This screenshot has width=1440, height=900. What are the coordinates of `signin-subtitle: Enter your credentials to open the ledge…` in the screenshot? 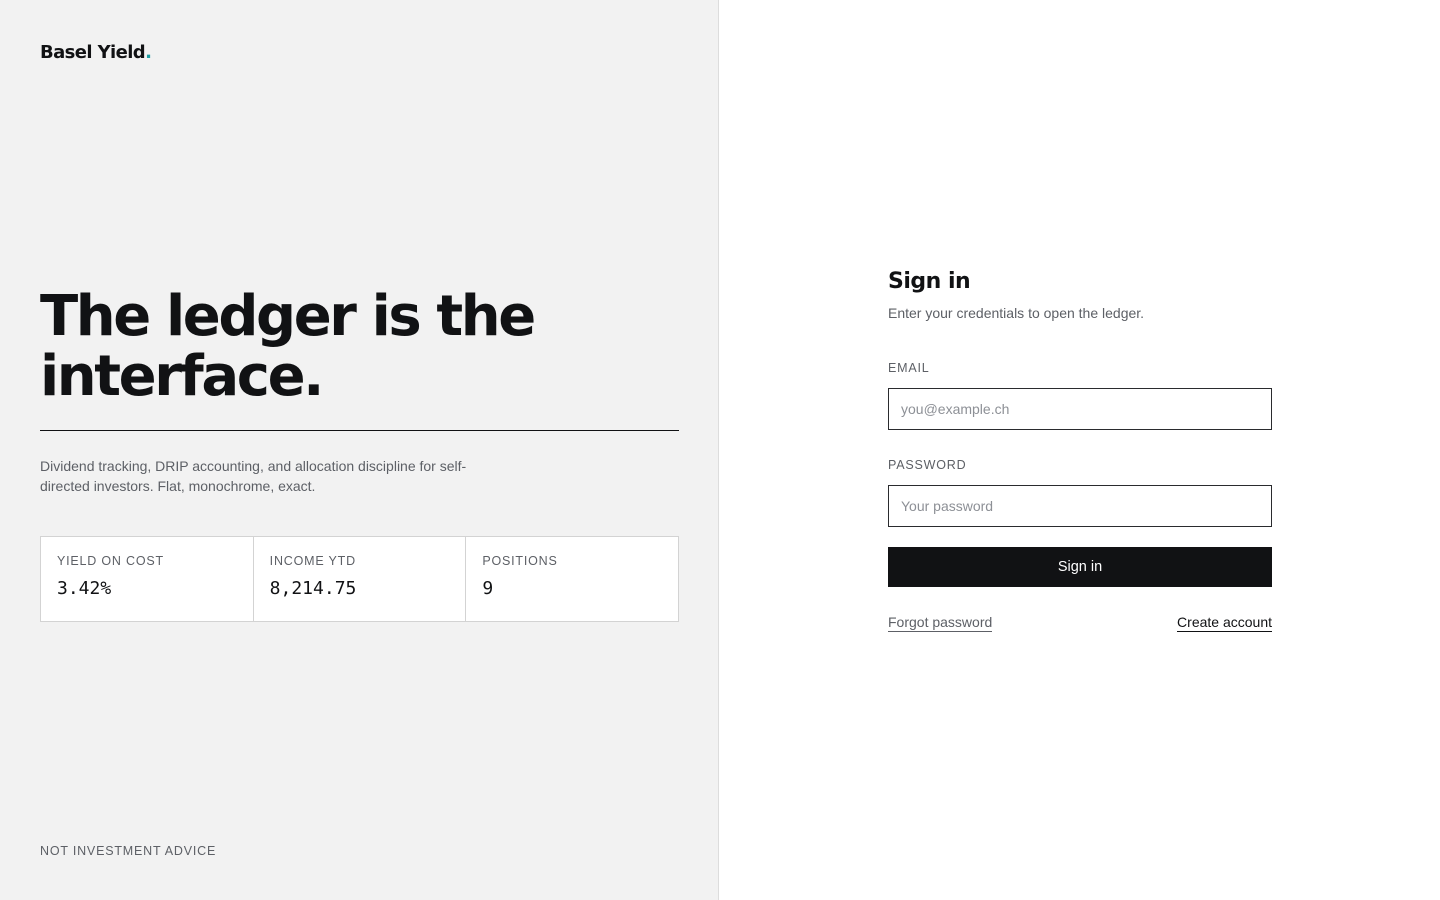 It's located at (1016, 313).